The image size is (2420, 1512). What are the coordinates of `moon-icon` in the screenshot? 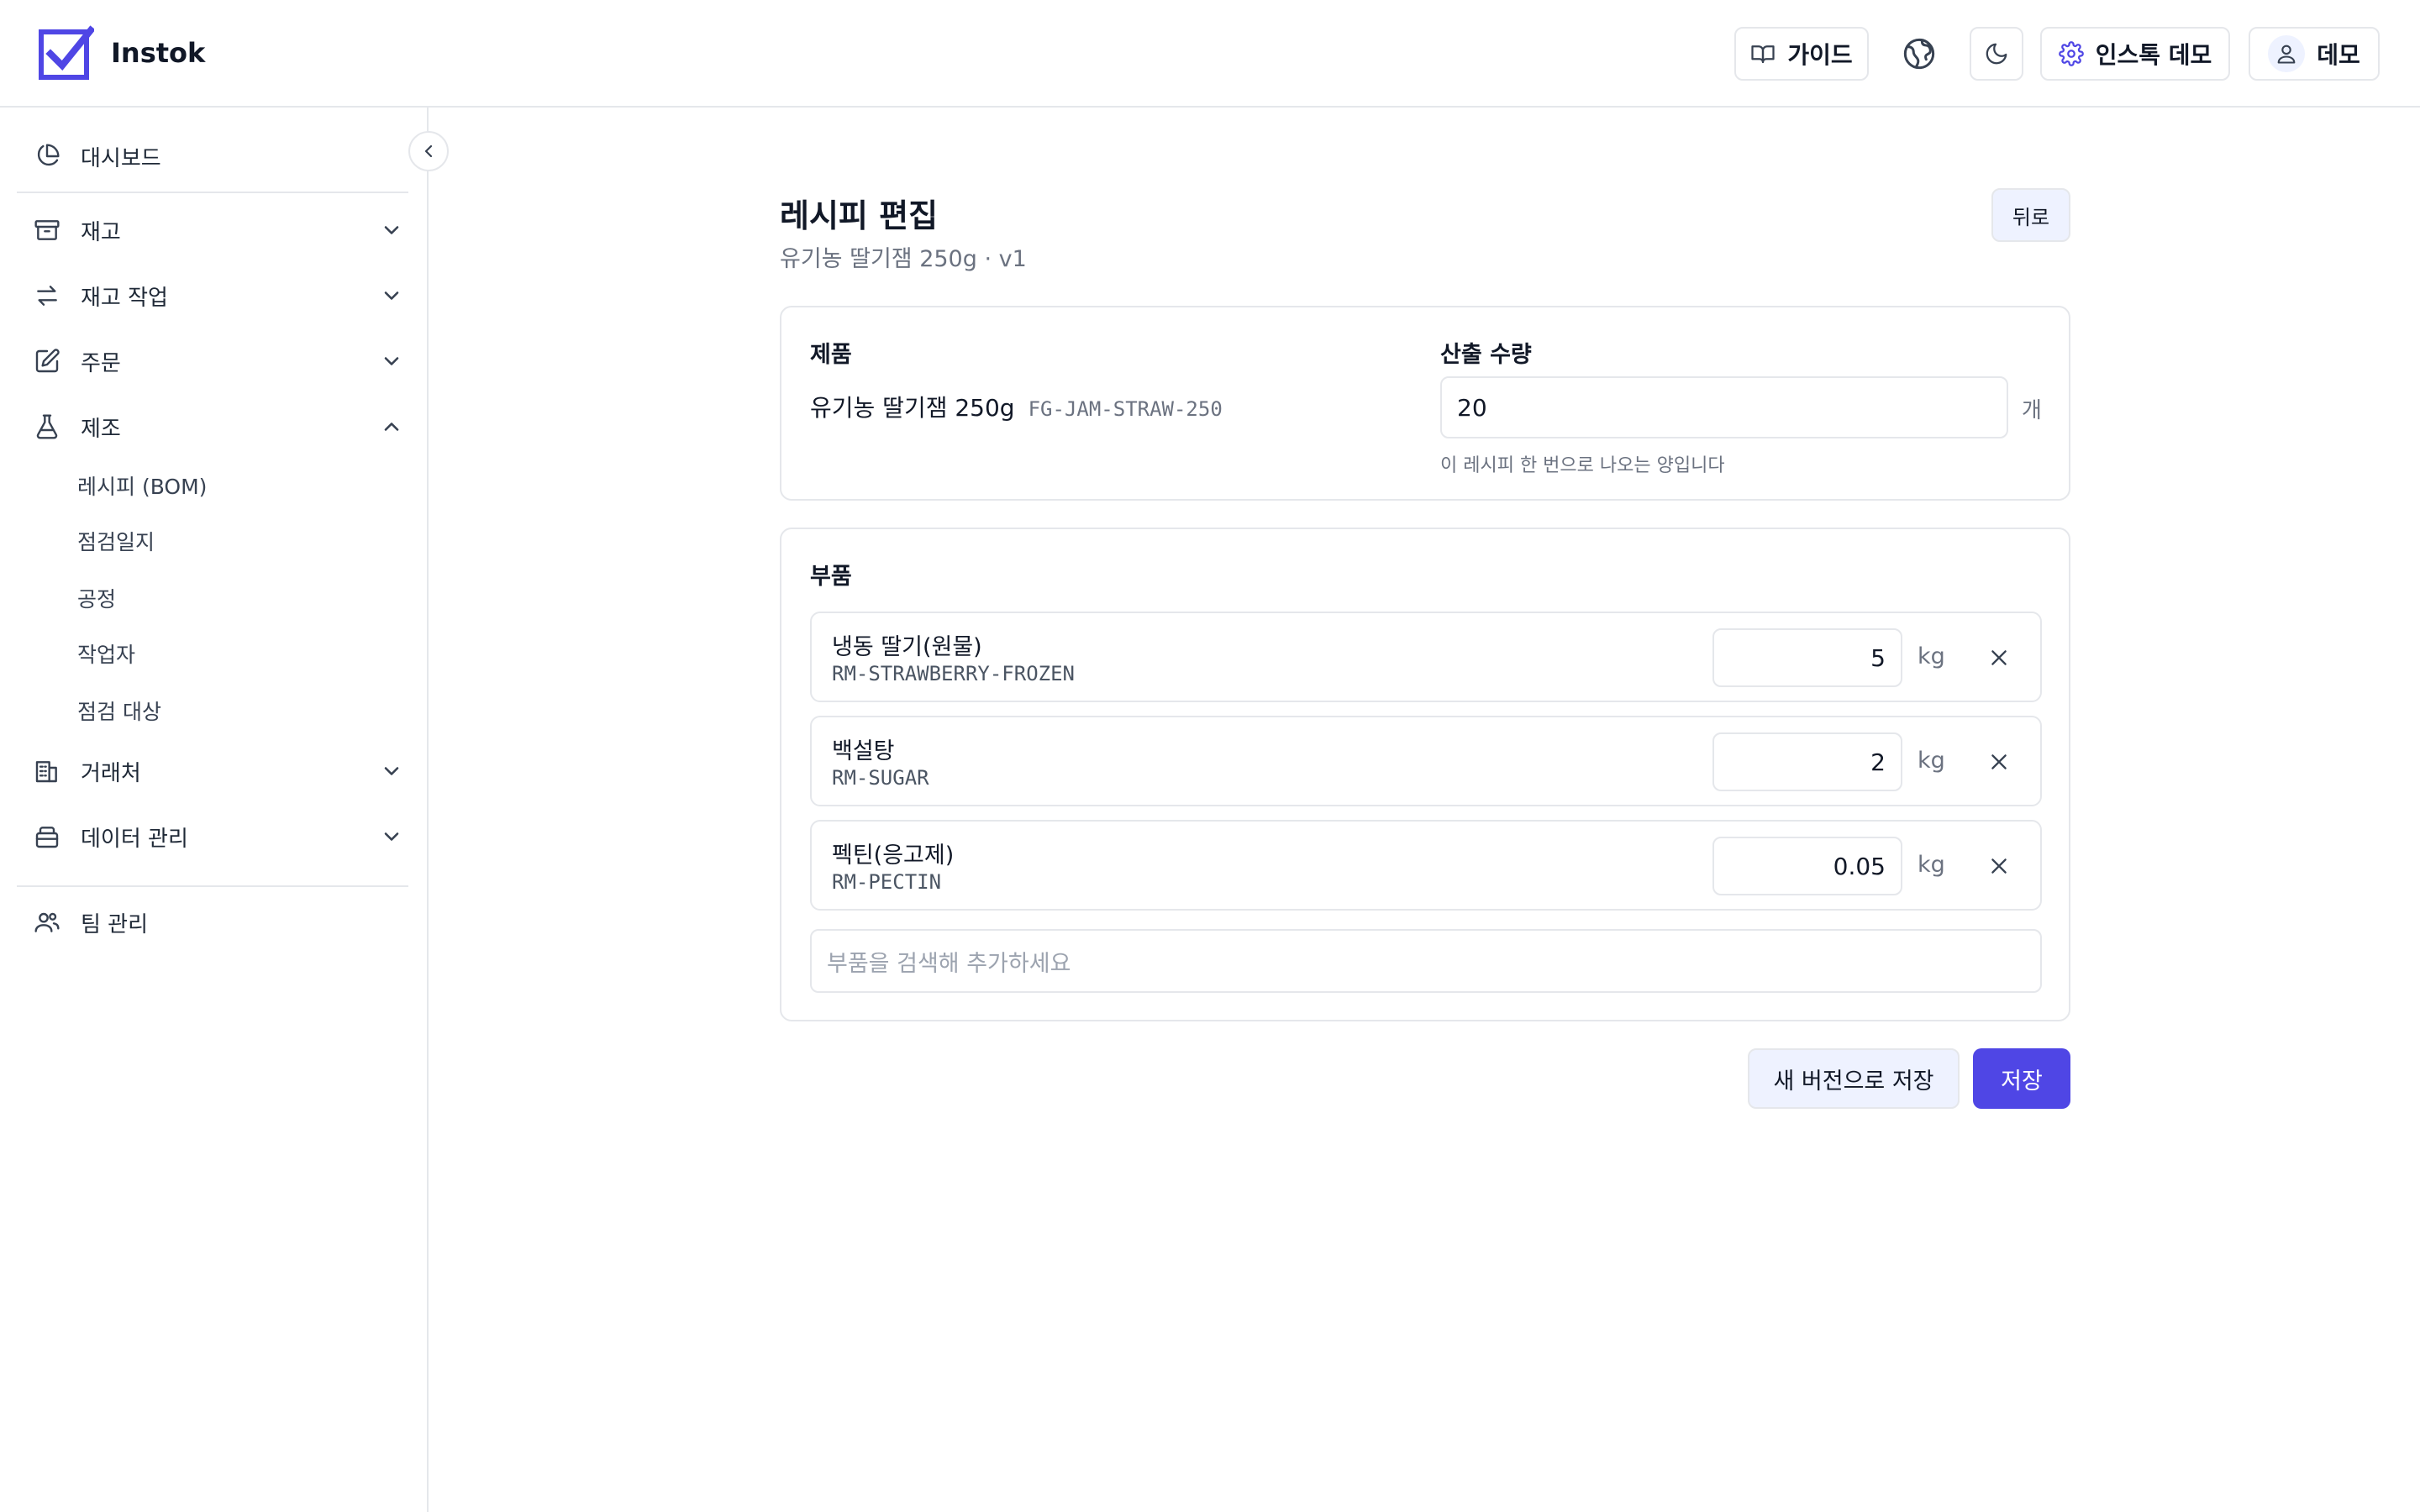 It's located at (1996, 54).